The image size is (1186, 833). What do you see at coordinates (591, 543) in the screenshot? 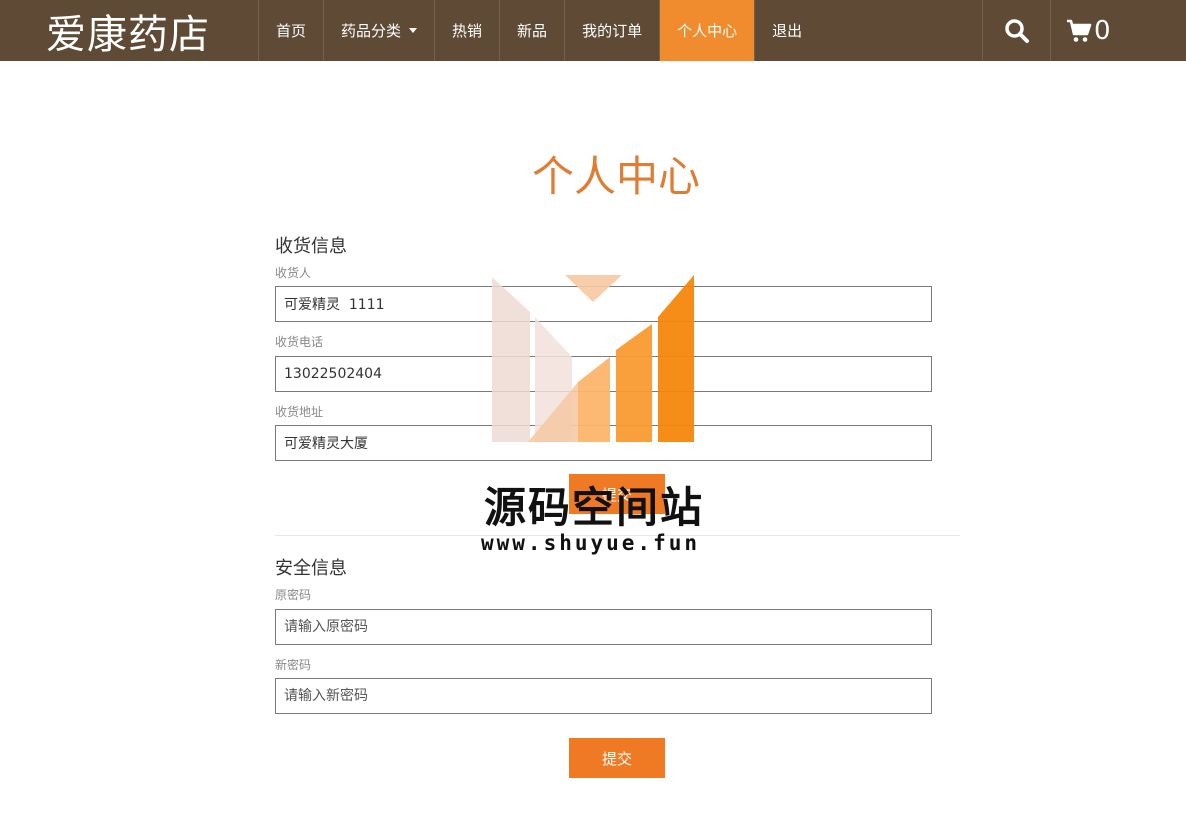
I see `watermark-url: www.shuyue.fun` at bounding box center [591, 543].